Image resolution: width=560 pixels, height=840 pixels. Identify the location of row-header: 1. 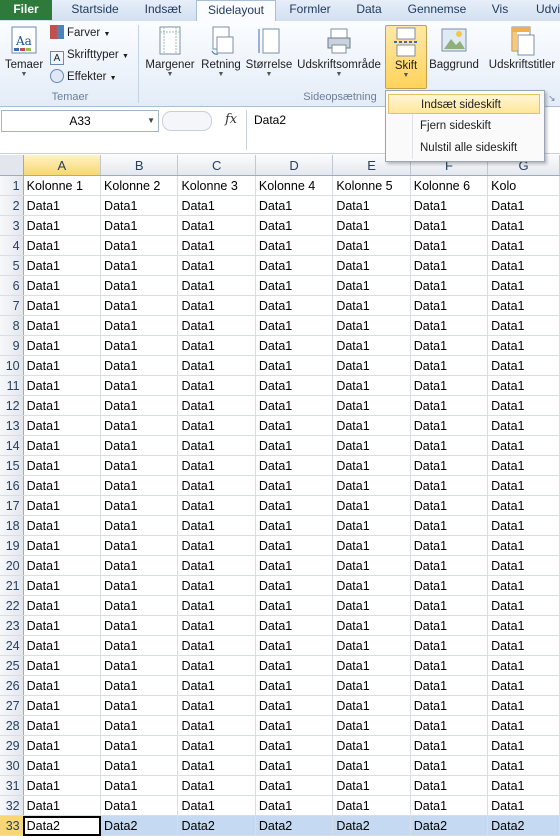
(12, 185).